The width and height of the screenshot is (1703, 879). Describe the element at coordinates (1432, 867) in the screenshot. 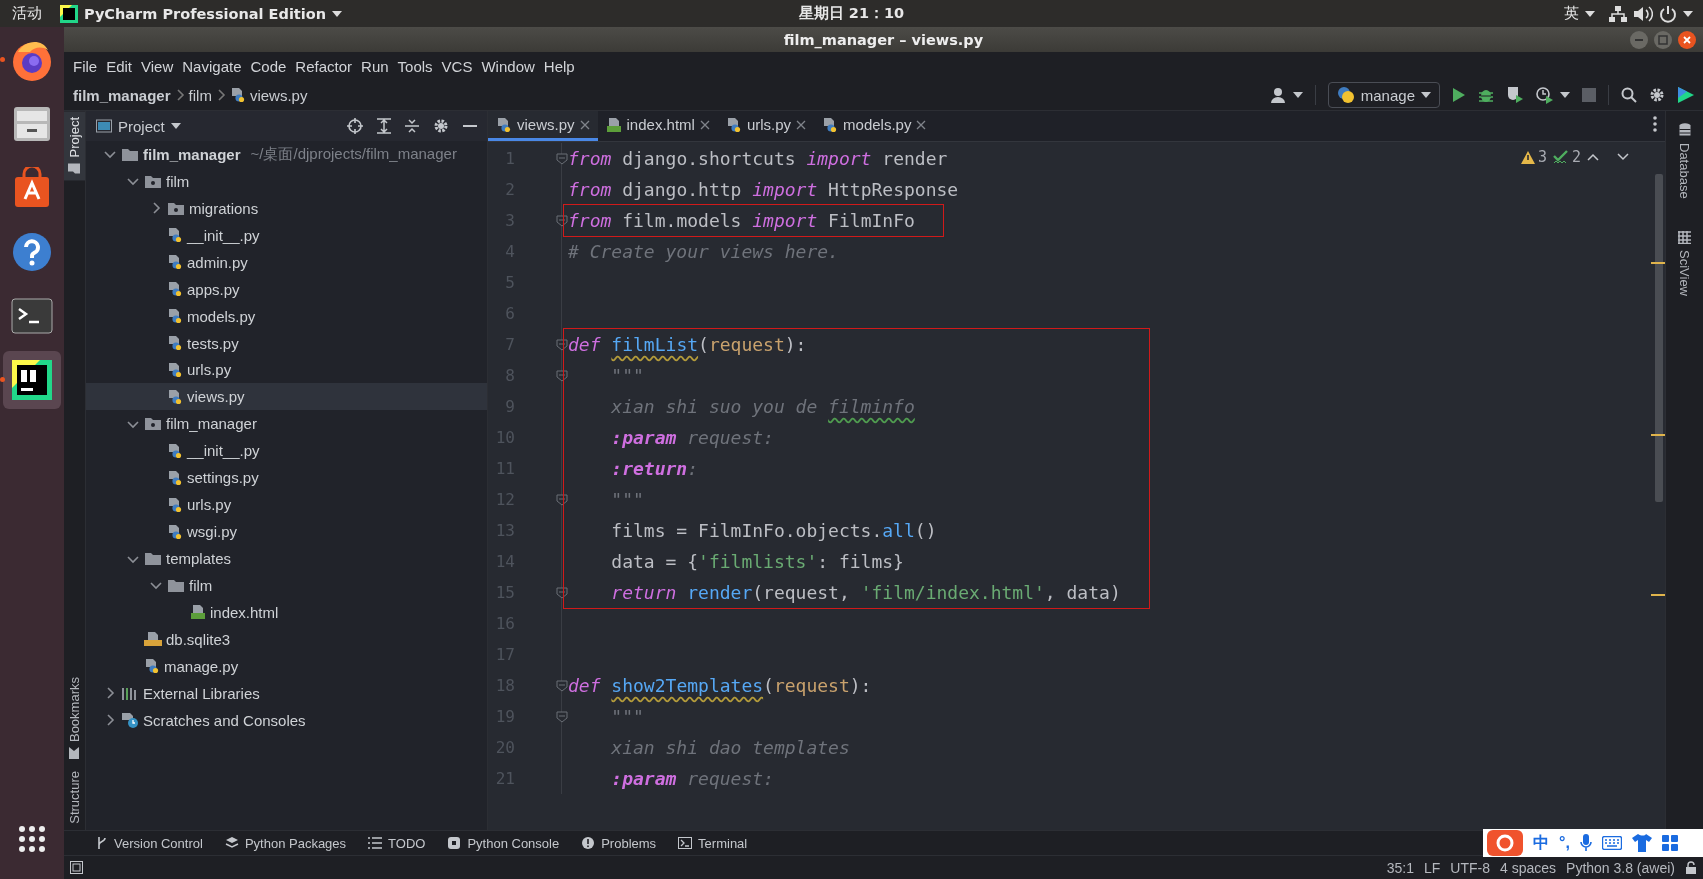

I see `line-separator: LF` at that location.